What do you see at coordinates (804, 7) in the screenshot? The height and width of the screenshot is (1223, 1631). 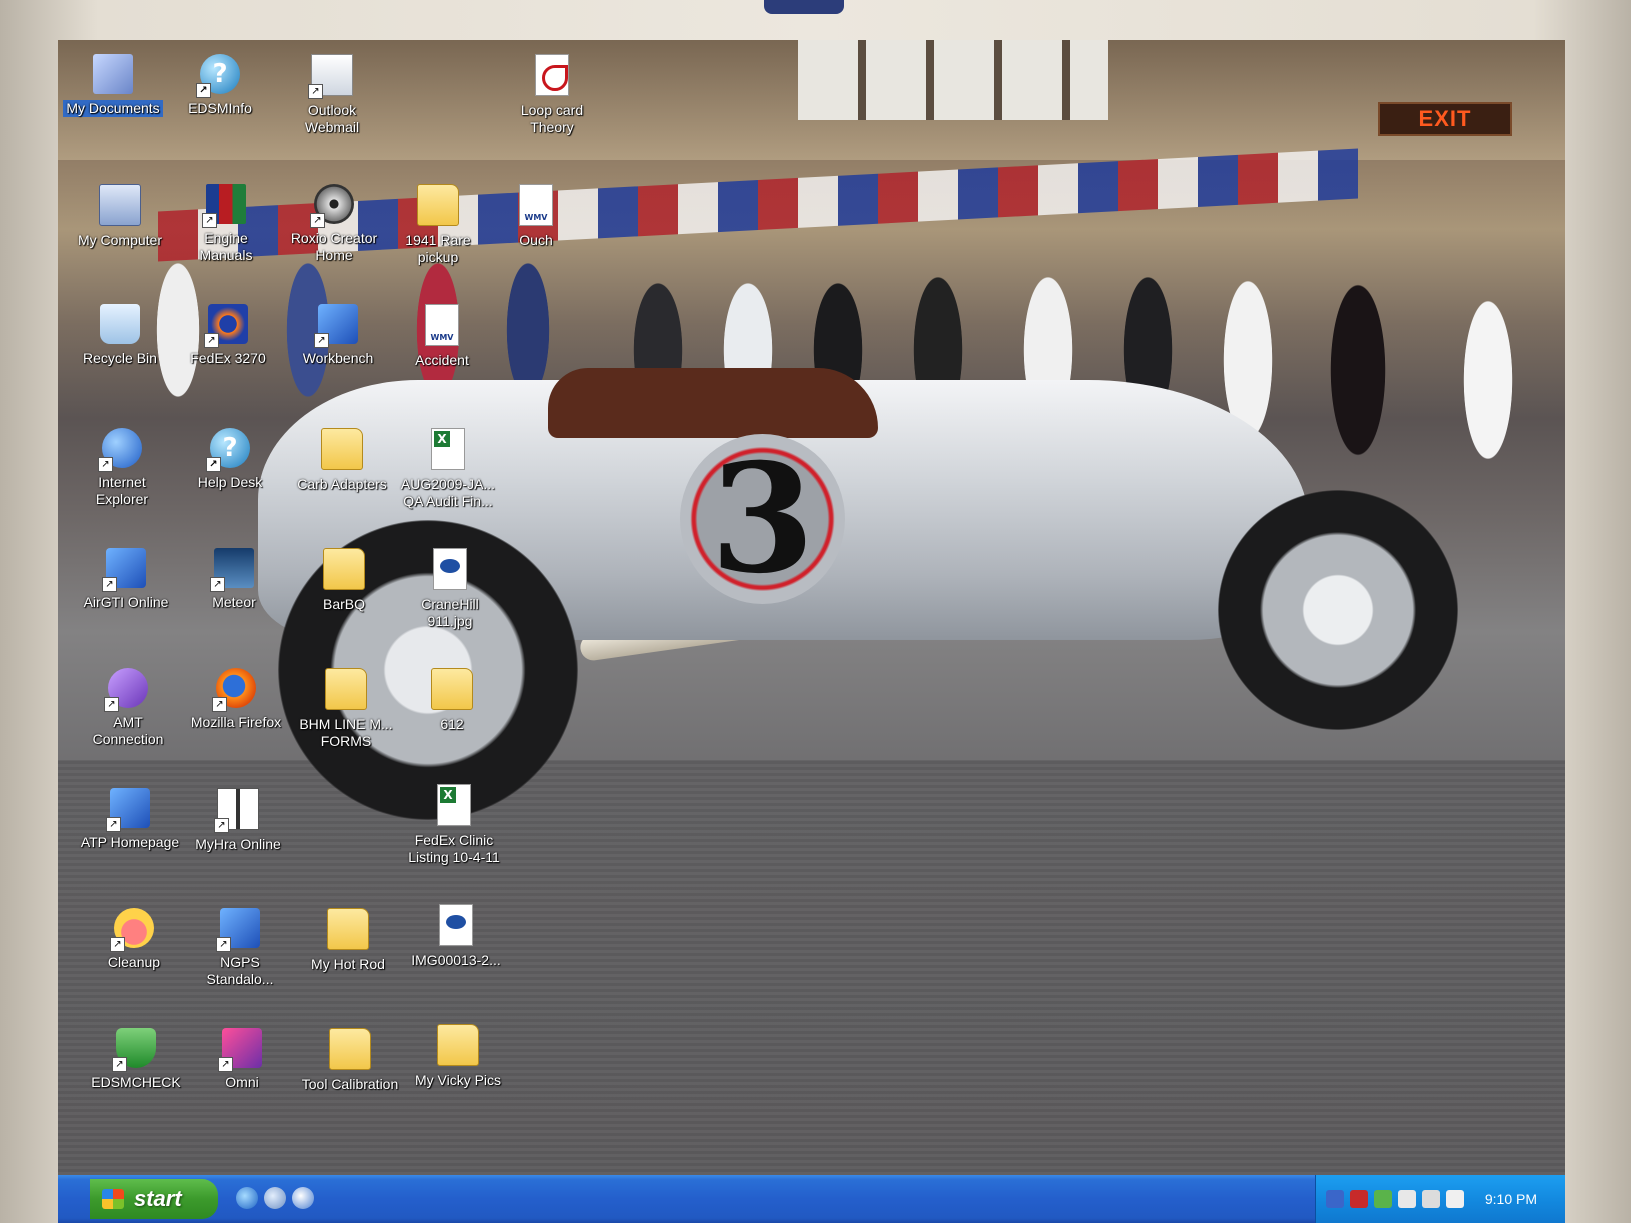 I see `hp-logo` at bounding box center [804, 7].